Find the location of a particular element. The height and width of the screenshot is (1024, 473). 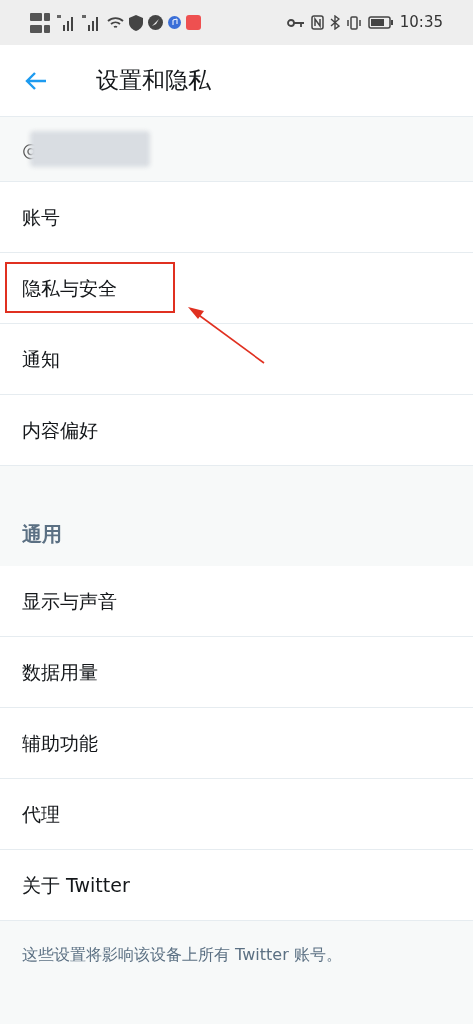

vibrate-icon is located at coordinates (353, 22).